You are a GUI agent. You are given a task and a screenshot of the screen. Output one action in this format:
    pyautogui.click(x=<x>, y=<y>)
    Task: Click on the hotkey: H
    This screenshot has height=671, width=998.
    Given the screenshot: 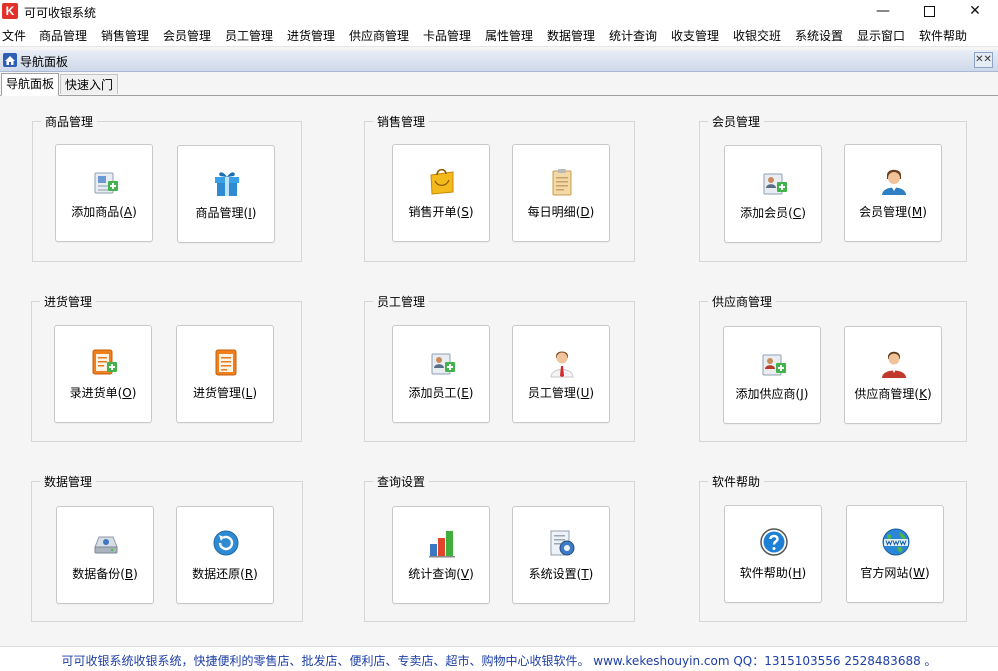 What is the action you would take?
    pyautogui.click(x=797, y=573)
    